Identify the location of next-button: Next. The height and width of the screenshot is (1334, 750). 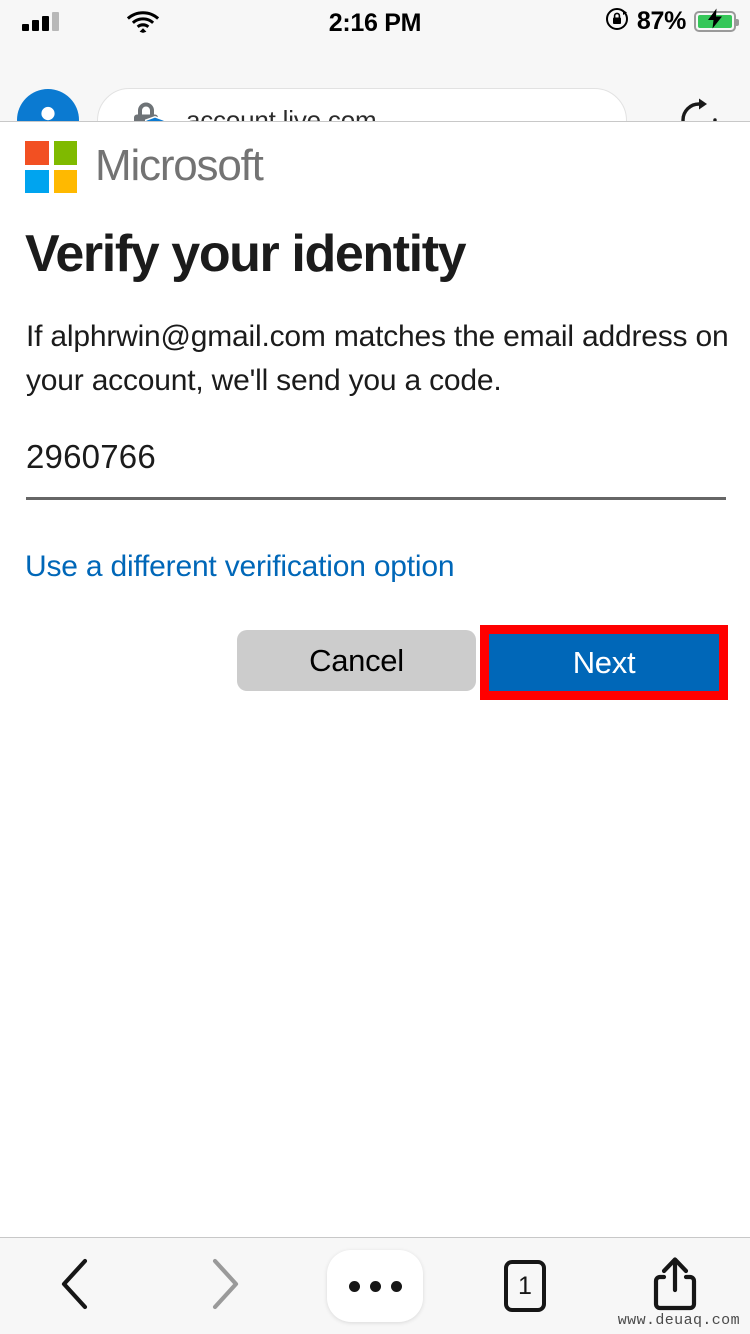
(604, 662).